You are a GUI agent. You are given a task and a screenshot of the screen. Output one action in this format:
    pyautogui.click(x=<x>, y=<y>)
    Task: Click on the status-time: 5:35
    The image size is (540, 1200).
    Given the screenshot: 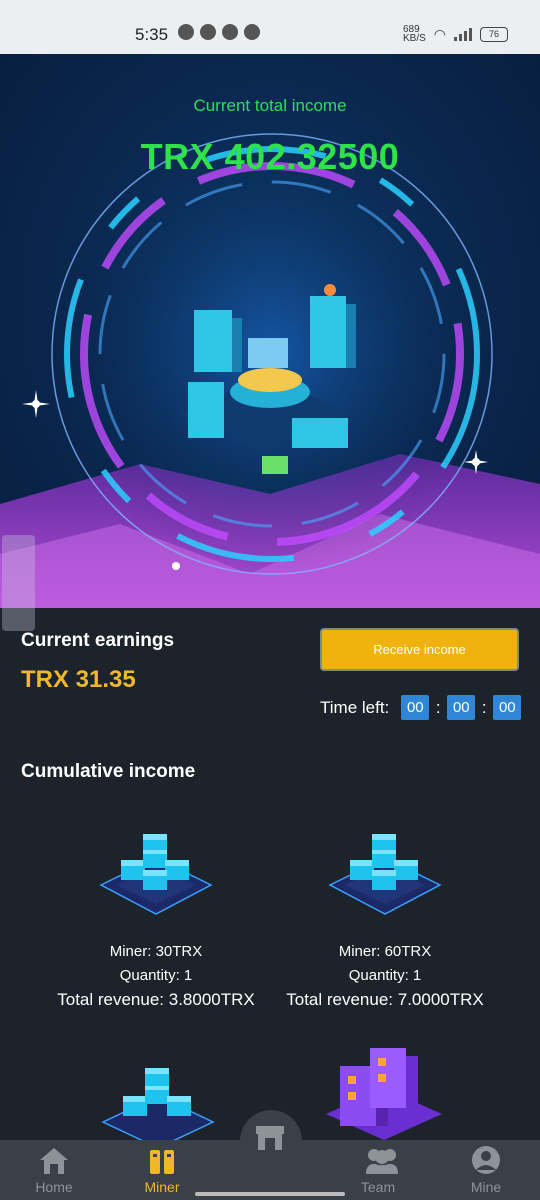 What is the action you would take?
    pyautogui.click(x=152, y=34)
    